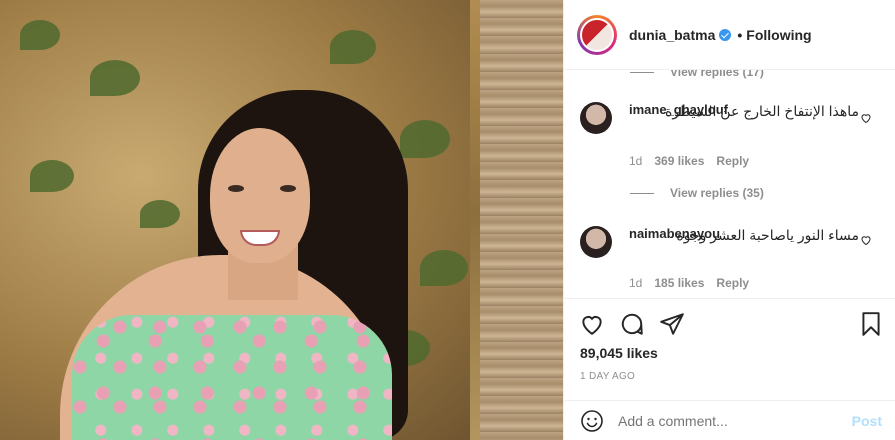 The width and height of the screenshot is (895, 440). I want to click on left-eye, so click(236, 188).